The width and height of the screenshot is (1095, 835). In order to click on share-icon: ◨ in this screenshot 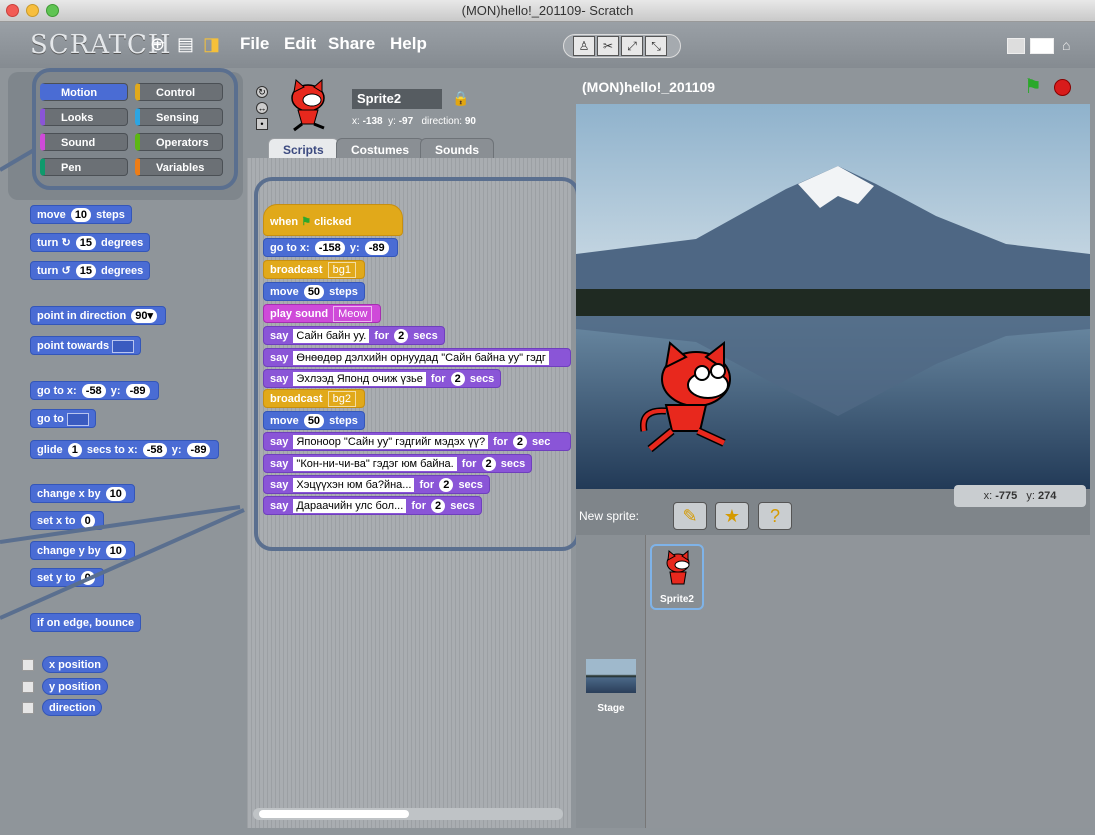, I will do `click(211, 44)`.